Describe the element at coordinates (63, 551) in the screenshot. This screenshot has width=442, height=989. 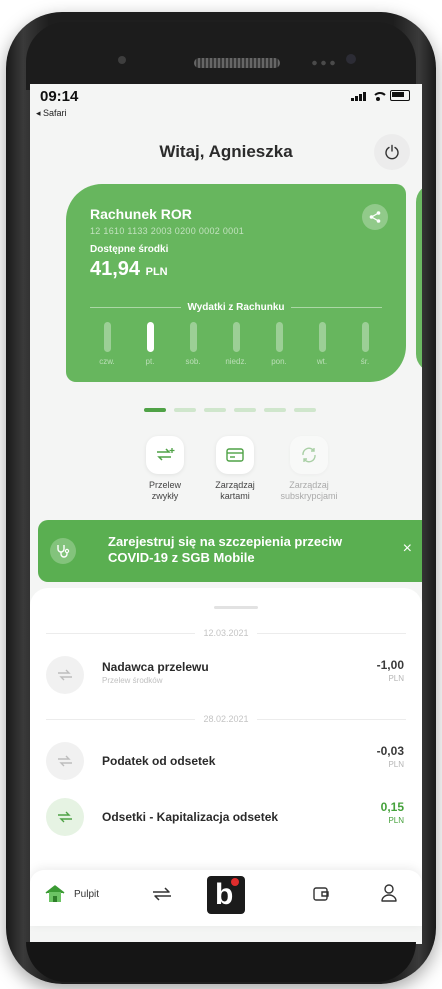
I see `stethoscope-icon` at that location.